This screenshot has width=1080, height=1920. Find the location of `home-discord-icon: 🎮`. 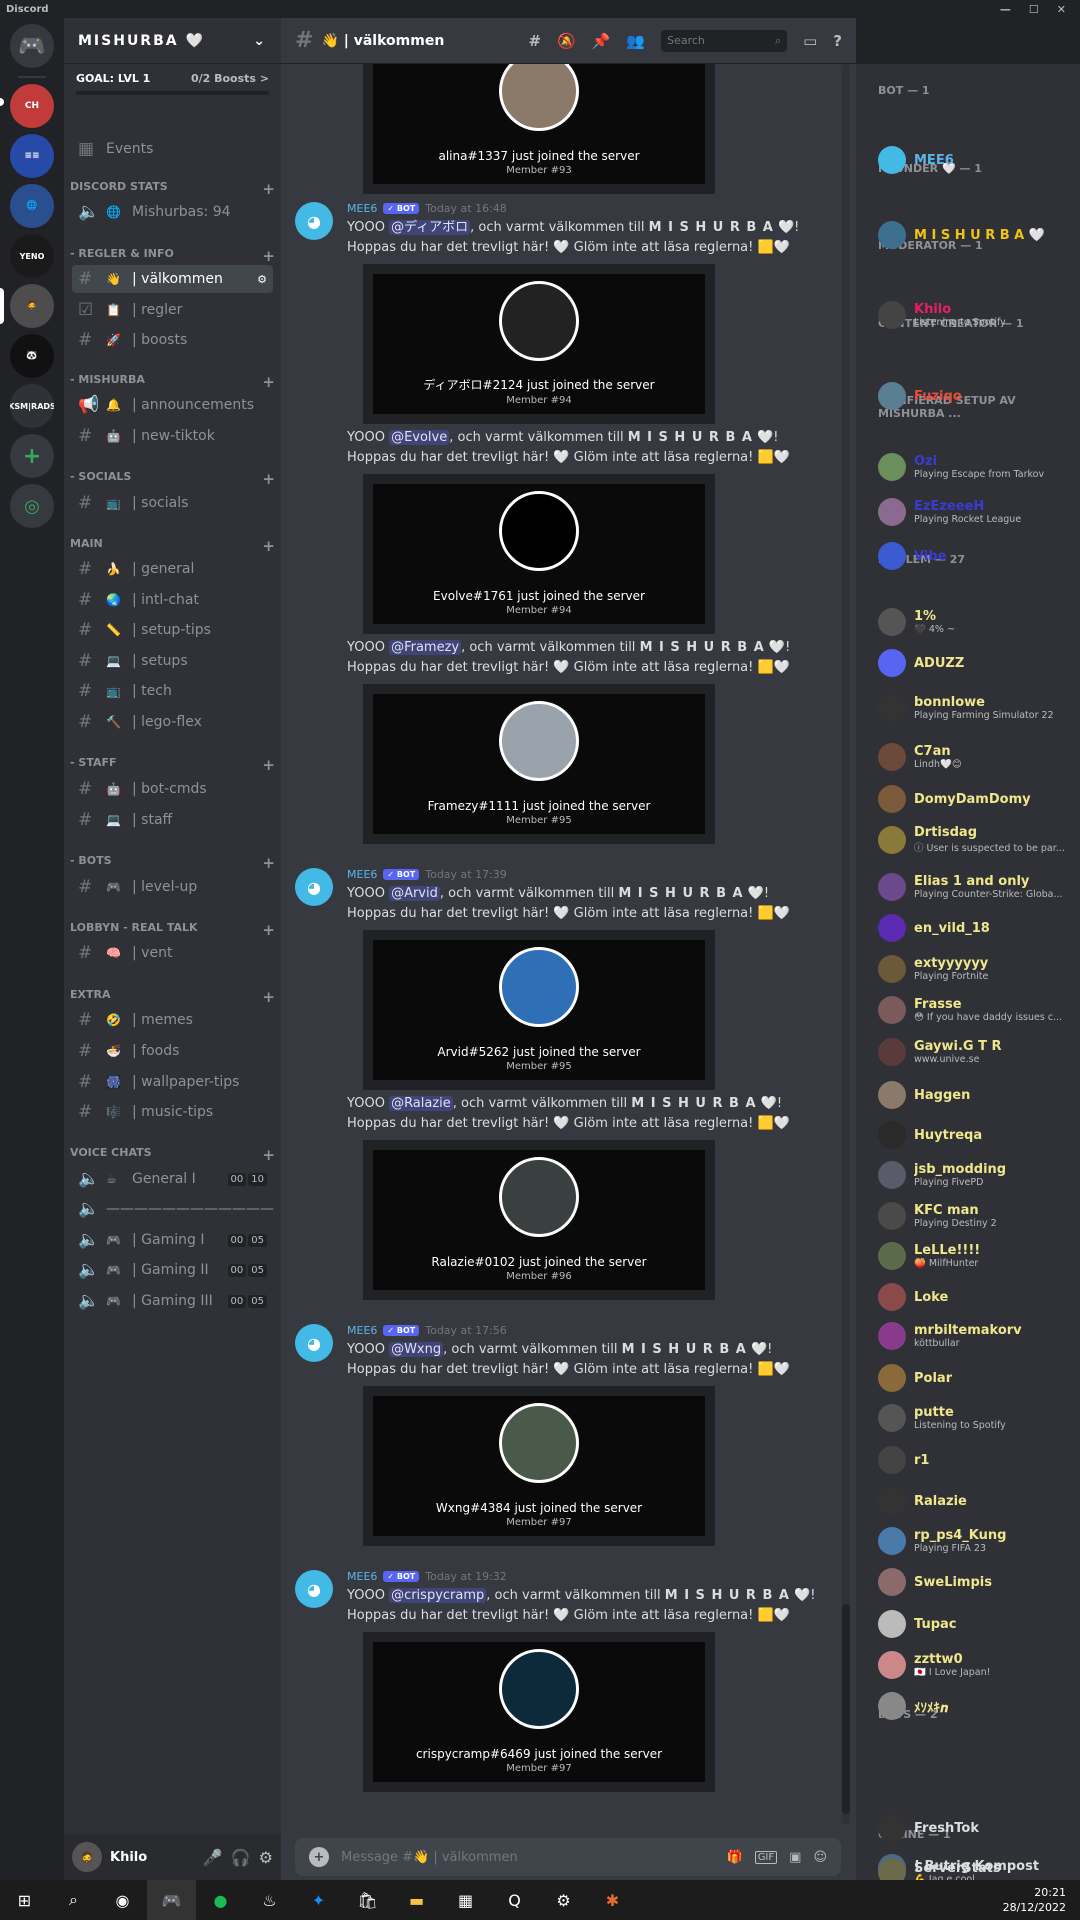

home-discord-icon: 🎮 is located at coordinates (32, 46).